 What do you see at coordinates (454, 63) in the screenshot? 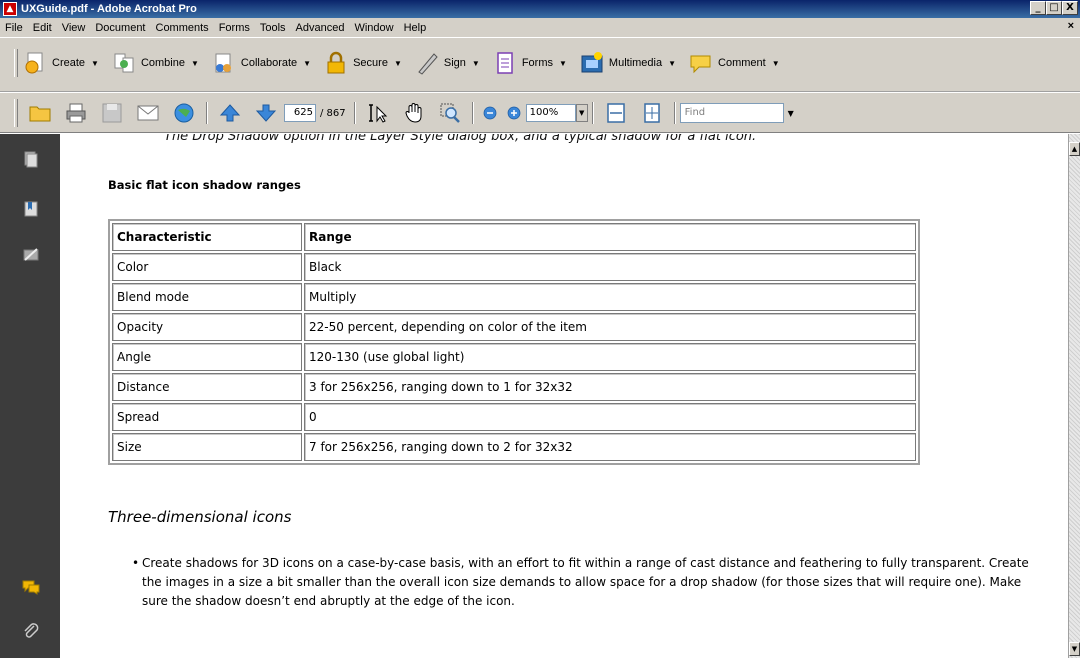
I see `sign-label: Sign` at bounding box center [454, 63].